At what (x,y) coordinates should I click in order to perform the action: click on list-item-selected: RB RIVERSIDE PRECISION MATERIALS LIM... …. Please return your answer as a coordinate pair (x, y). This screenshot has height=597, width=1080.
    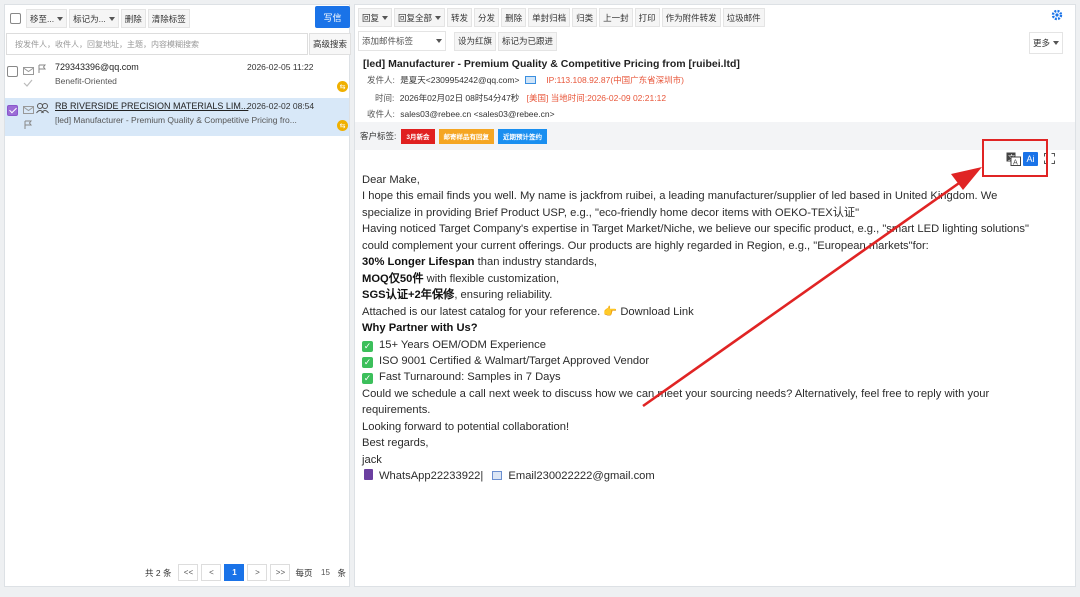
    Looking at the image, I should click on (177, 117).